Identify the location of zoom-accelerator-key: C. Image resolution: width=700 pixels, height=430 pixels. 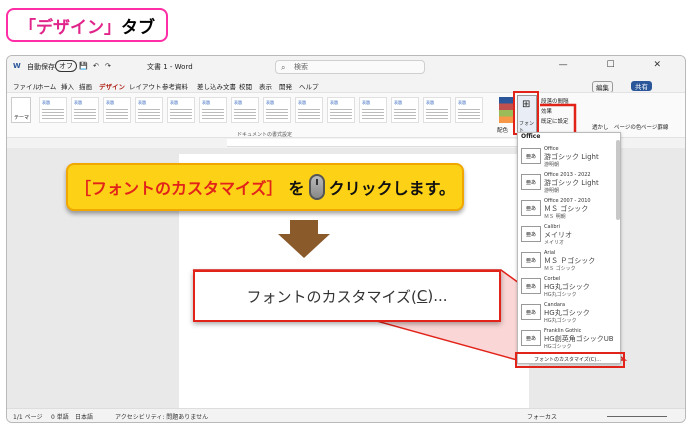
(422, 296).